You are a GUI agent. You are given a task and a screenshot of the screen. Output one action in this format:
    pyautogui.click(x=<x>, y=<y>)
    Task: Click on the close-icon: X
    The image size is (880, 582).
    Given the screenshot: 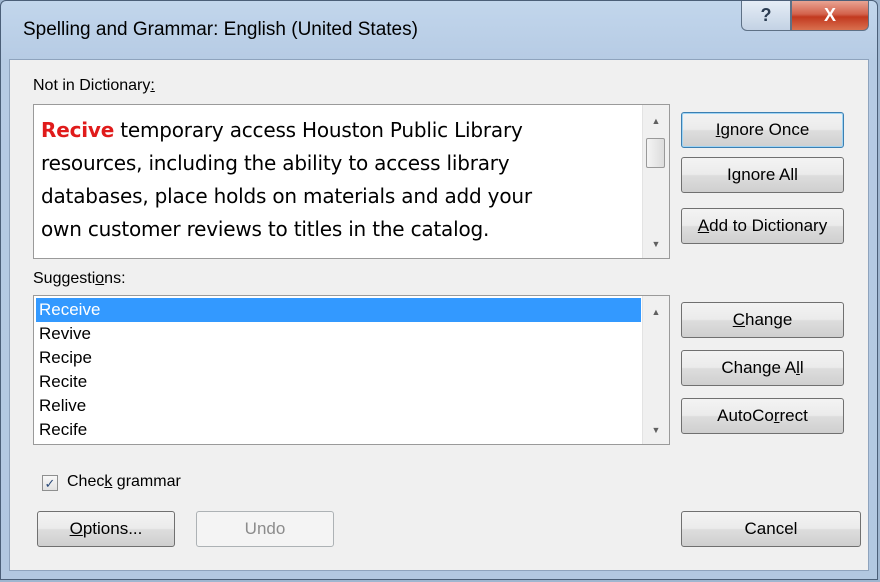 What is the action you would take?
    pyautogui.click(x=829, y=15)
    